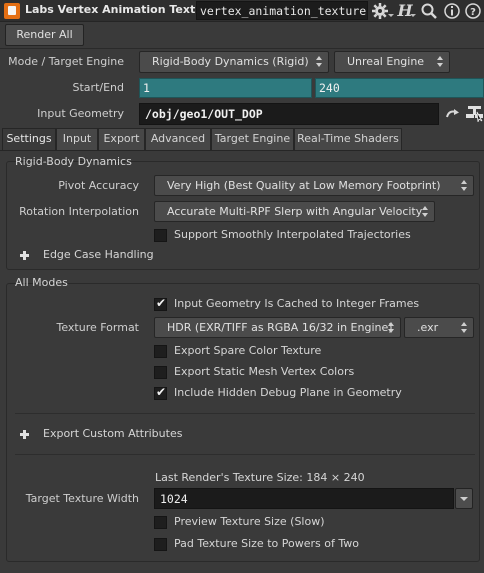 Image resolution: width=484 pixels, height=573 pixels. Describe the element at coordinates (160, 303) in the screenshot. I see `cached-integer-frames-checkbox` at that location.